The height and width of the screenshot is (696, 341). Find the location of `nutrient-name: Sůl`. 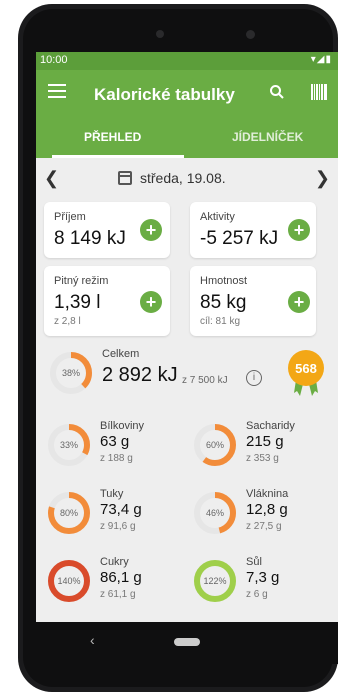

nutrient-name: Sůl is located at coordinates (254, 562).